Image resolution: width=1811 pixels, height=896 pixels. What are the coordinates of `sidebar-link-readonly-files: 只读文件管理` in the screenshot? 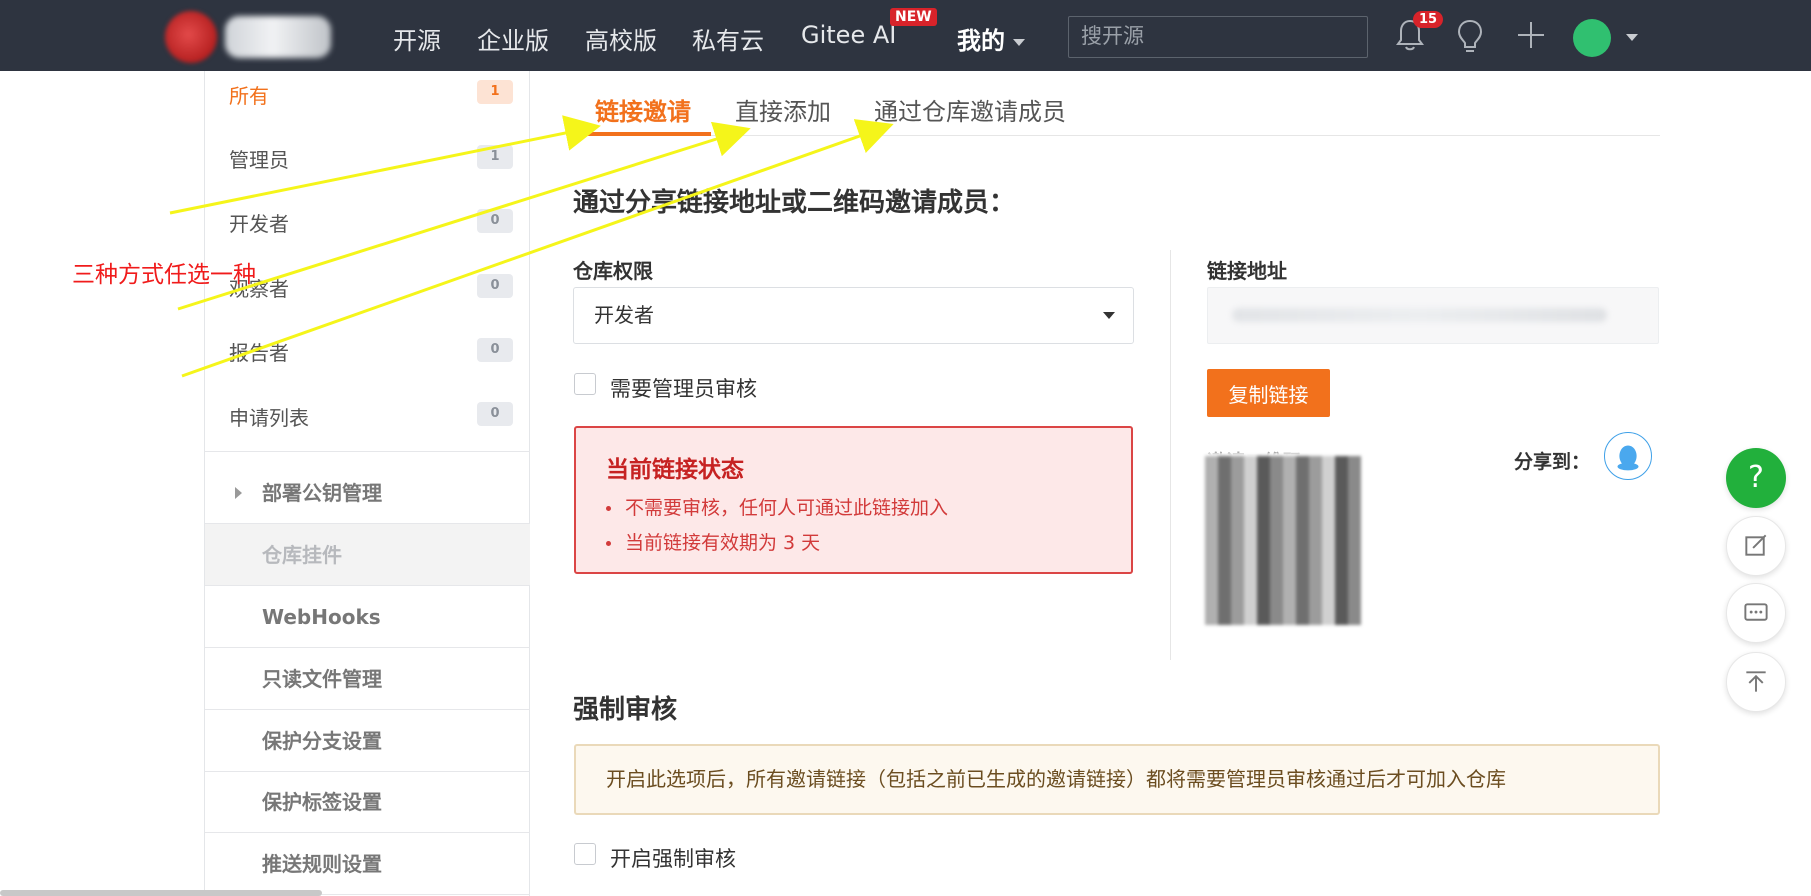 It's located at (367, 679).